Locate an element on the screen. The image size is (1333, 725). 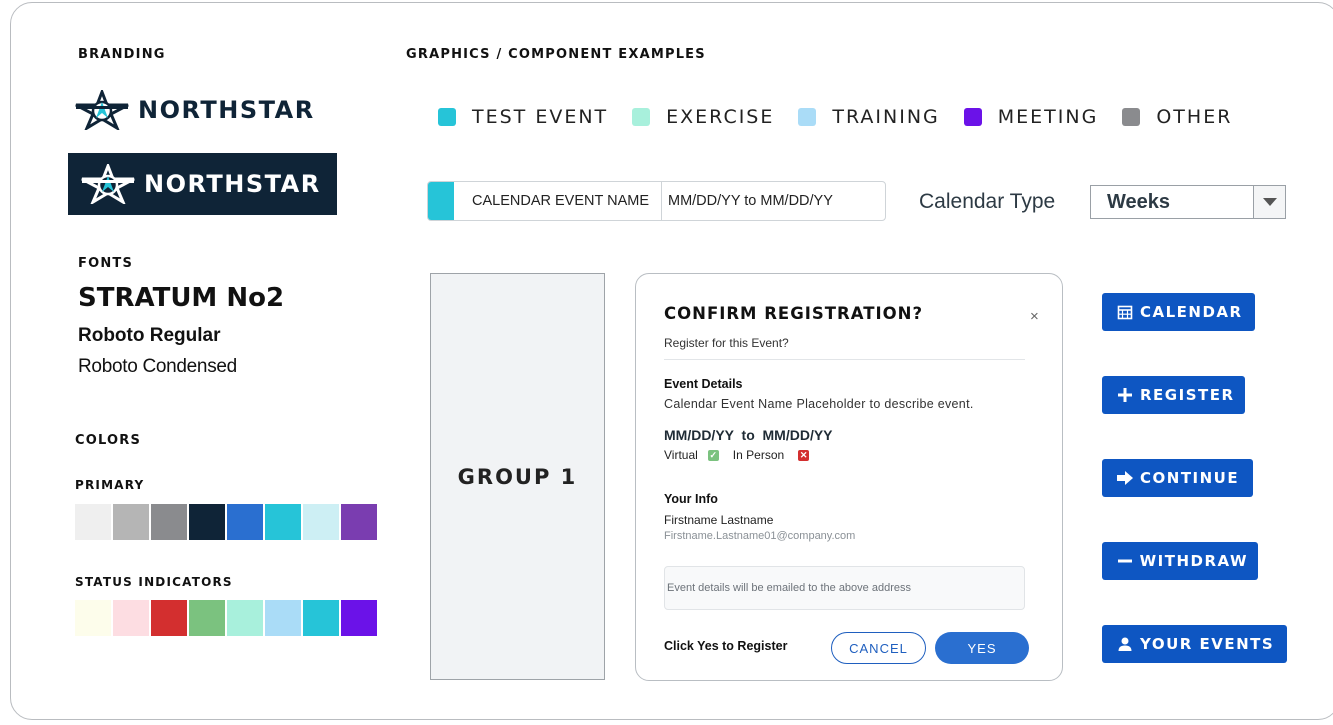
event-details-heading: Event Details is located at coordinates (703, 384).